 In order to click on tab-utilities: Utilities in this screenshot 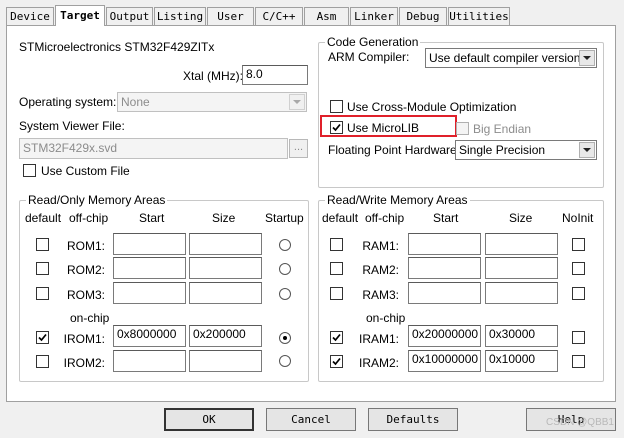, I will do `click(479, 16)`.